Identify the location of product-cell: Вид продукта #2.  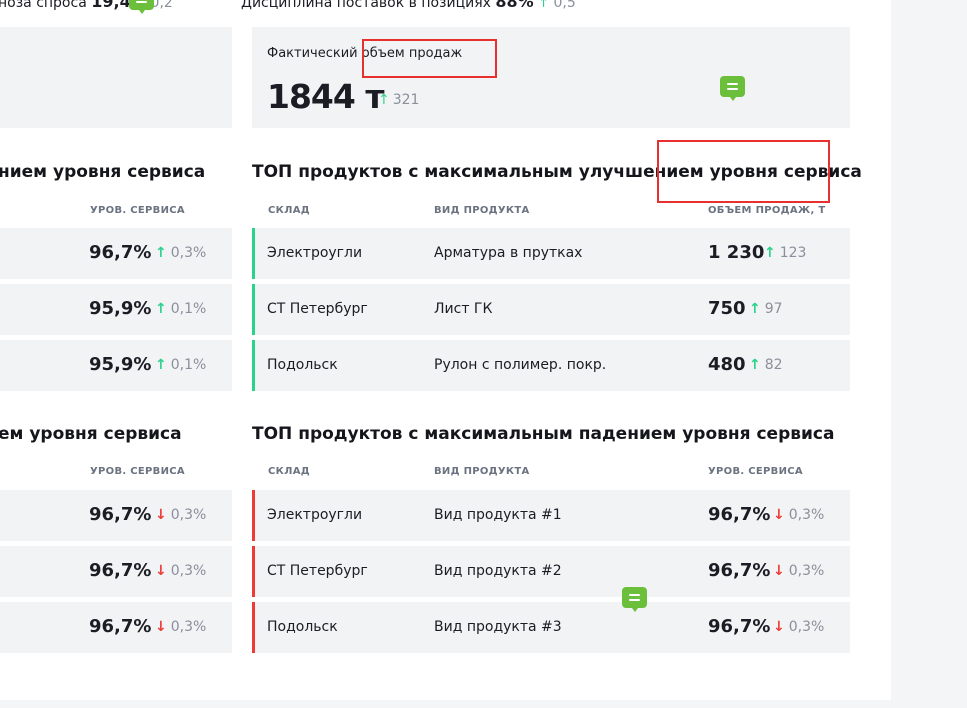
(498, 571).